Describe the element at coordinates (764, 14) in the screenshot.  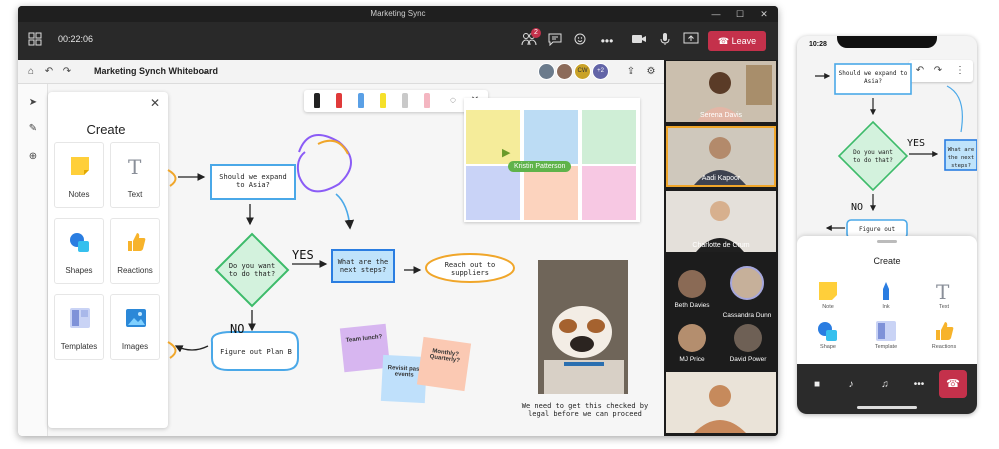
I see `close-window-icon: ✕` at that location.